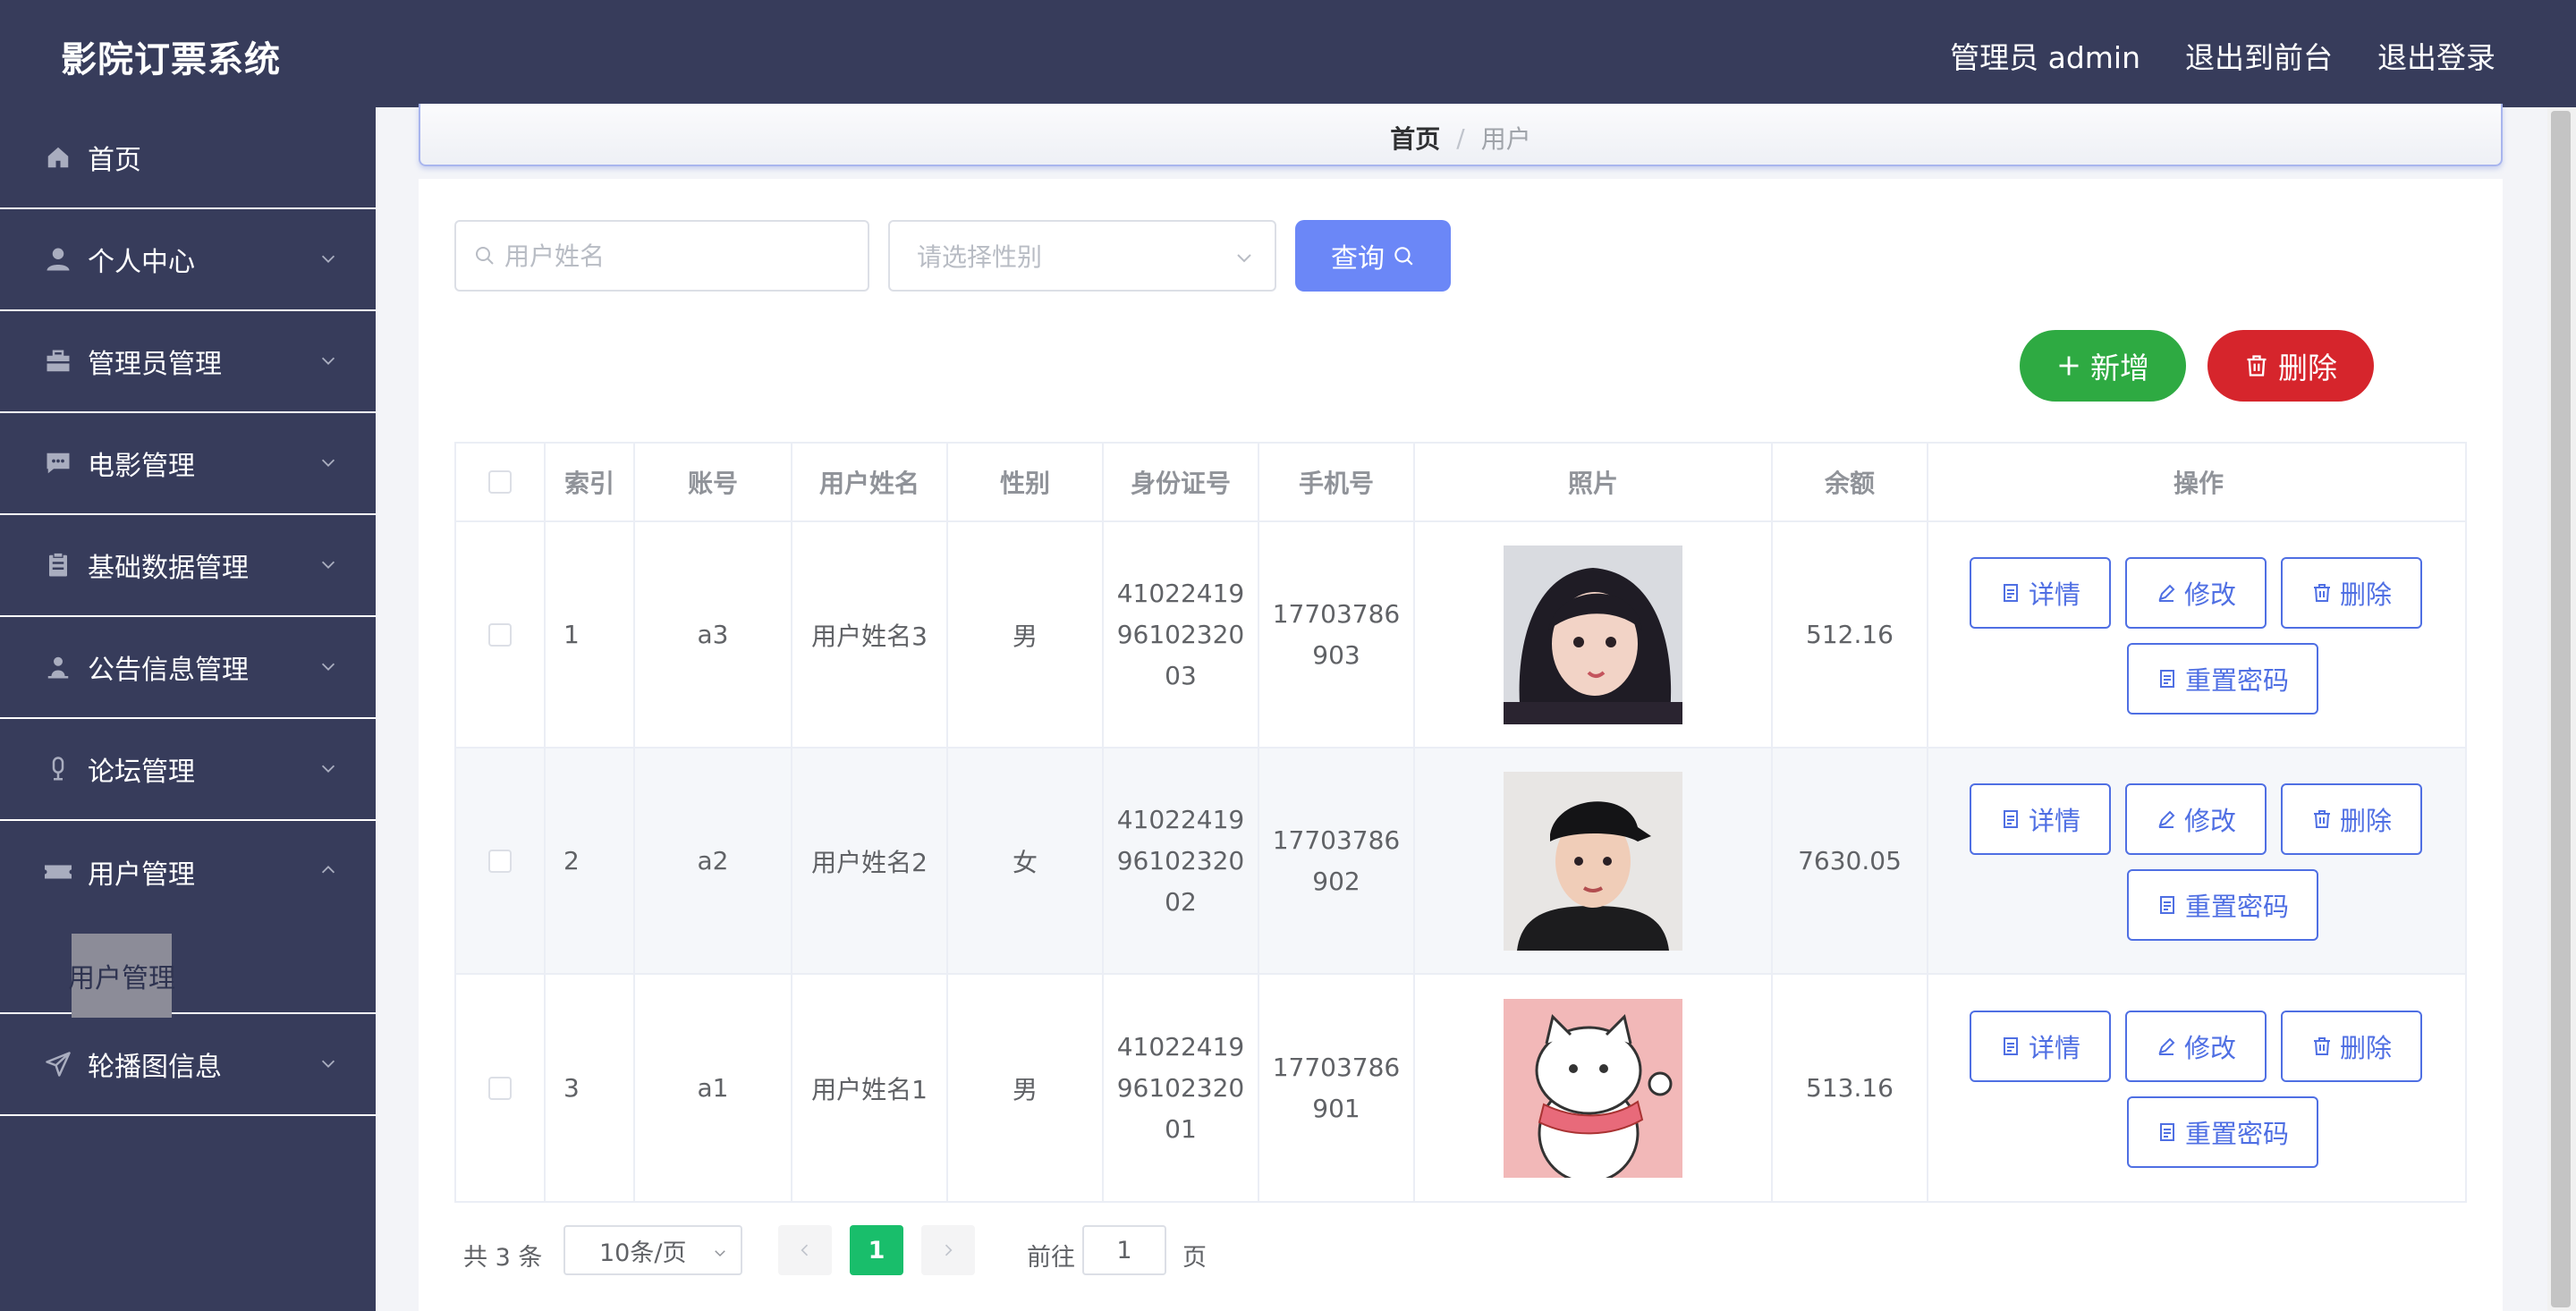 The width and height of the screenshot is (2576, 1311). What do you see at coordinates (1181, 1088) in the screenshot?
I see `cell-id-card-wrap: 410224199610232001` at bounding box center [1181, 1088].